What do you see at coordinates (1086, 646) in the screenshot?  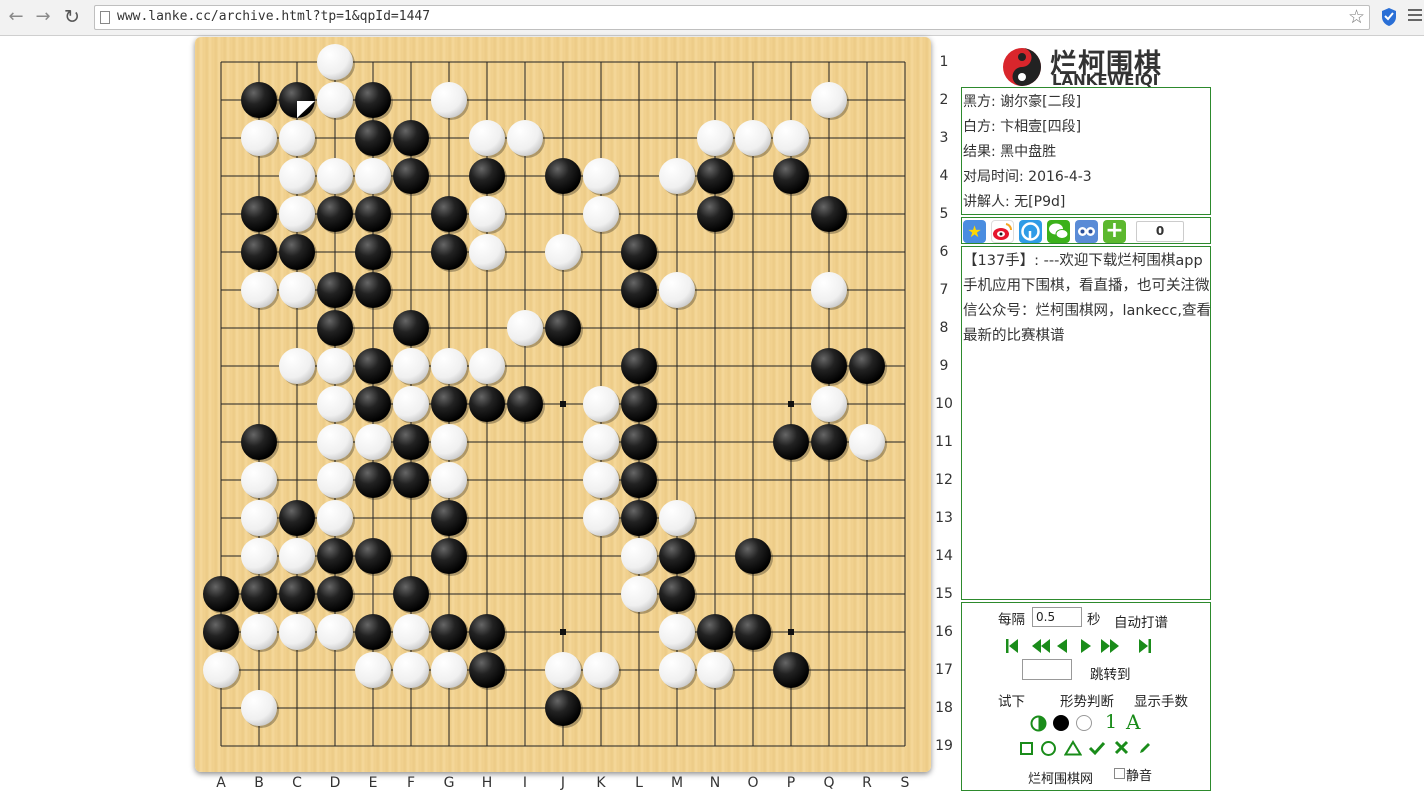 I see `next-move-icon` at bounding box center [1086, 646].